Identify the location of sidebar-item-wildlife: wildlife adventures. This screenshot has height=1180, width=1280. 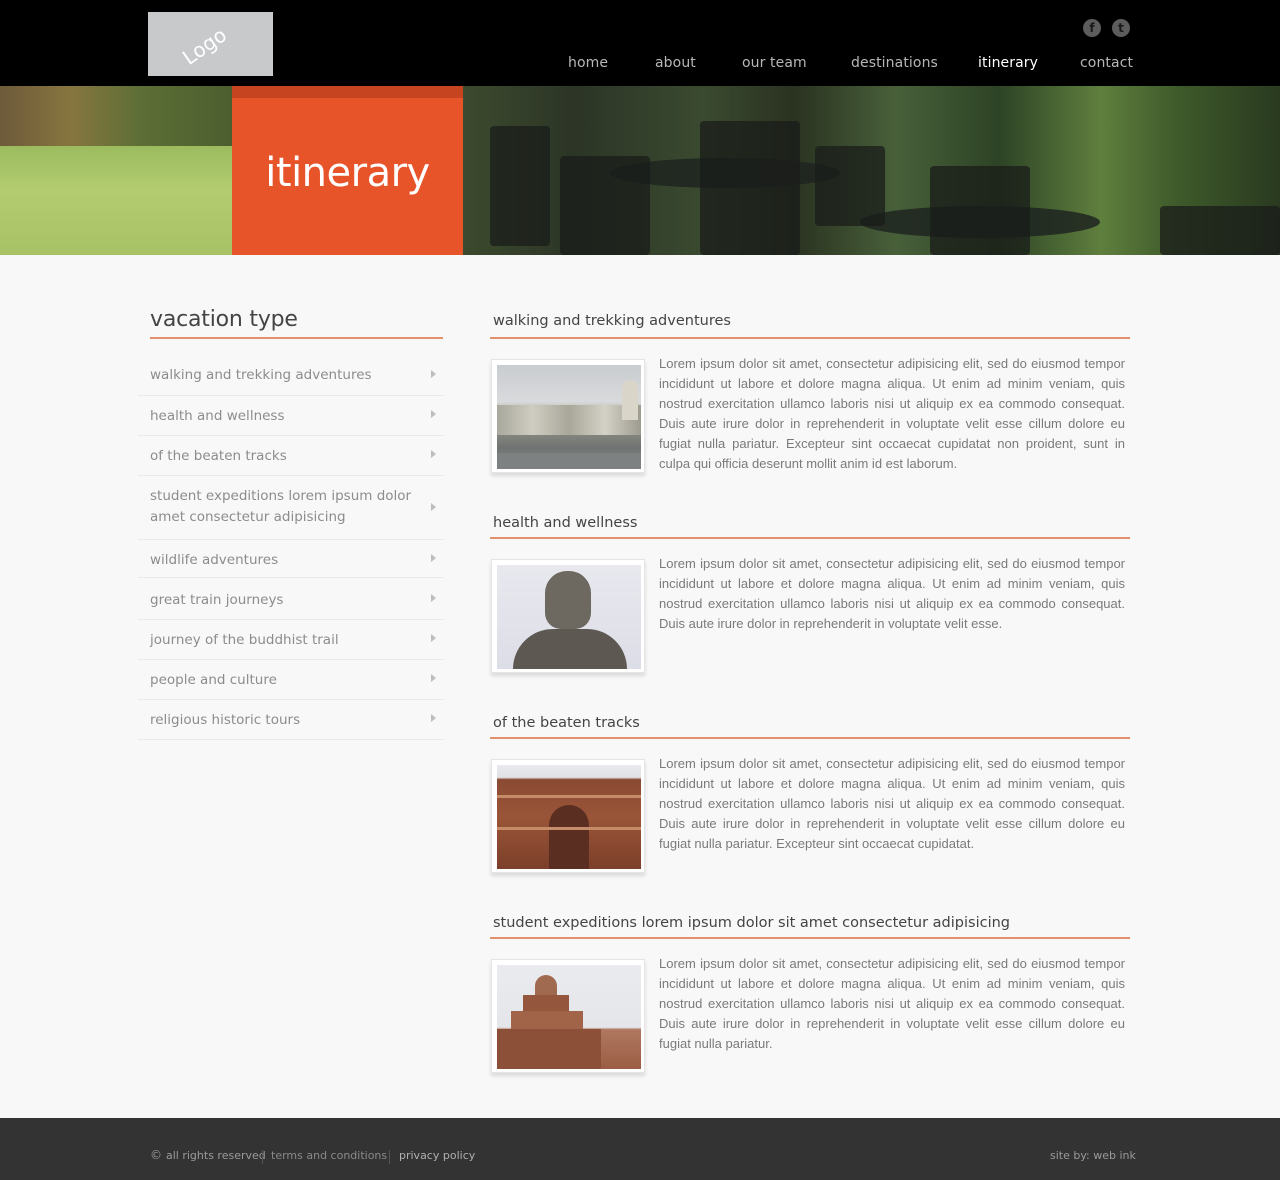
(290, 559).